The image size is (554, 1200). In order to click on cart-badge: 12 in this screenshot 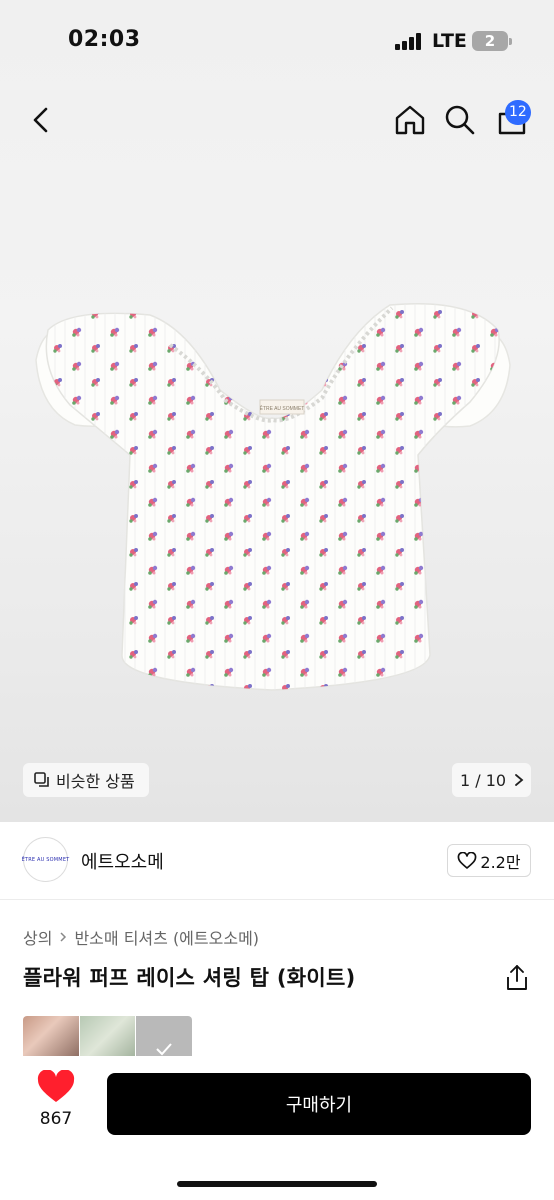, I will do `click(518, 112)`.